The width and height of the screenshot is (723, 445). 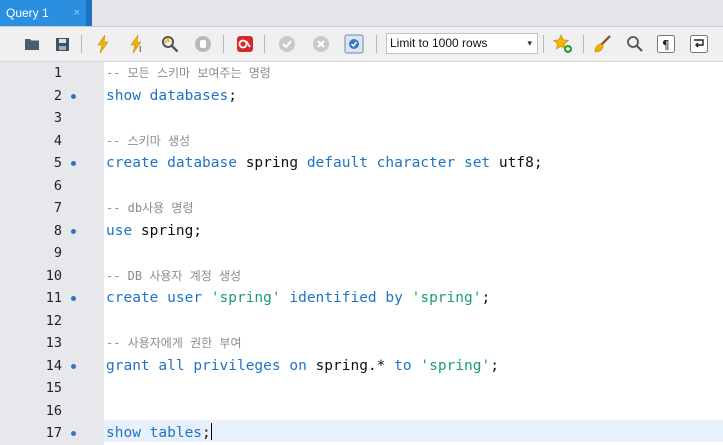 I want to click on keyword-token: databases, so click(x=189, y=95).